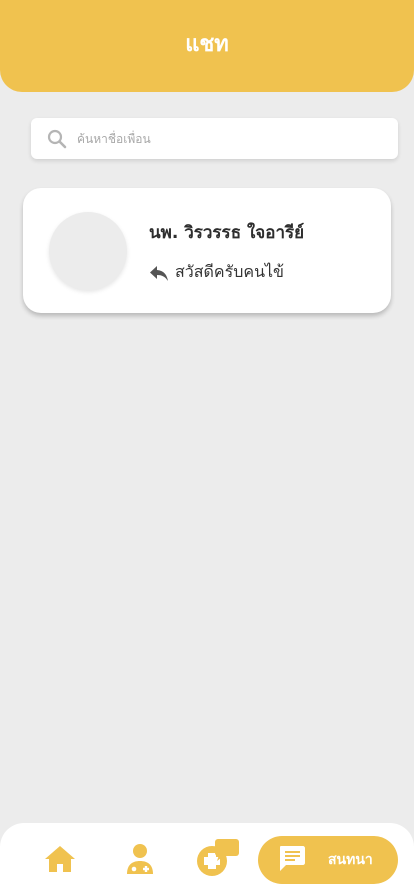 The width and height of the screenshot is (414, 896). I want to click on page-title: แชท, so click(207, 44).